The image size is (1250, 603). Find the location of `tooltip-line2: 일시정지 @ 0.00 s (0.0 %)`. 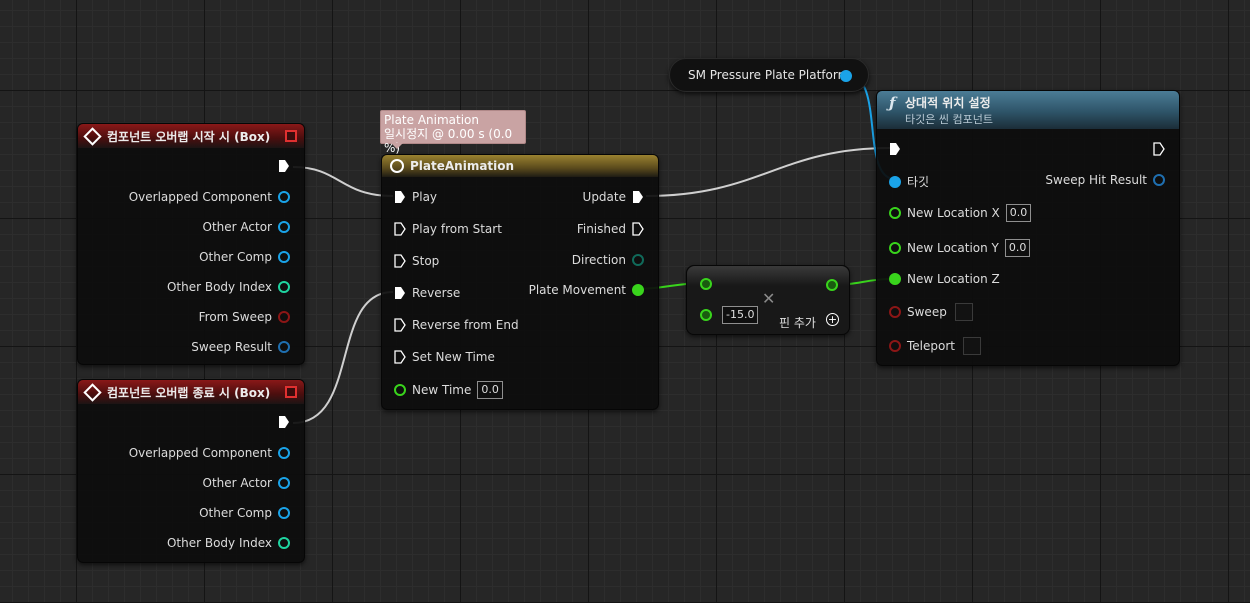

tooltip-line2: 일시정지 @ 0.00 s (0.0 %) is located at coordinates (448, 141).